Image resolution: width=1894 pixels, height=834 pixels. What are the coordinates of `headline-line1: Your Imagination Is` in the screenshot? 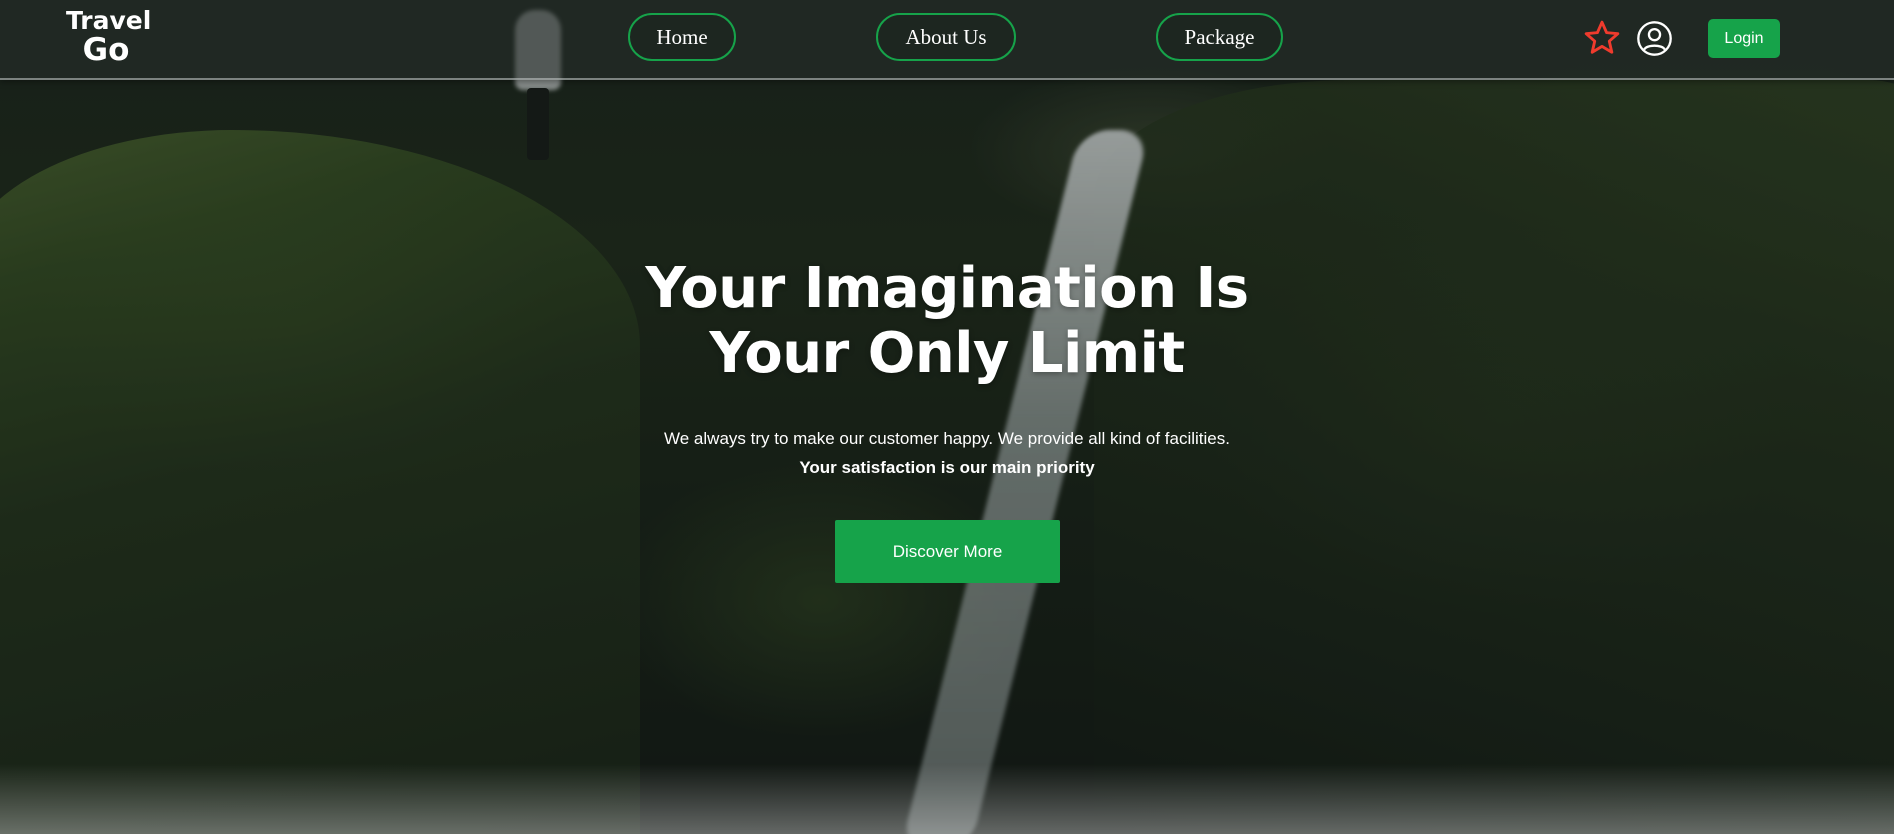 It's located at (947, 288).